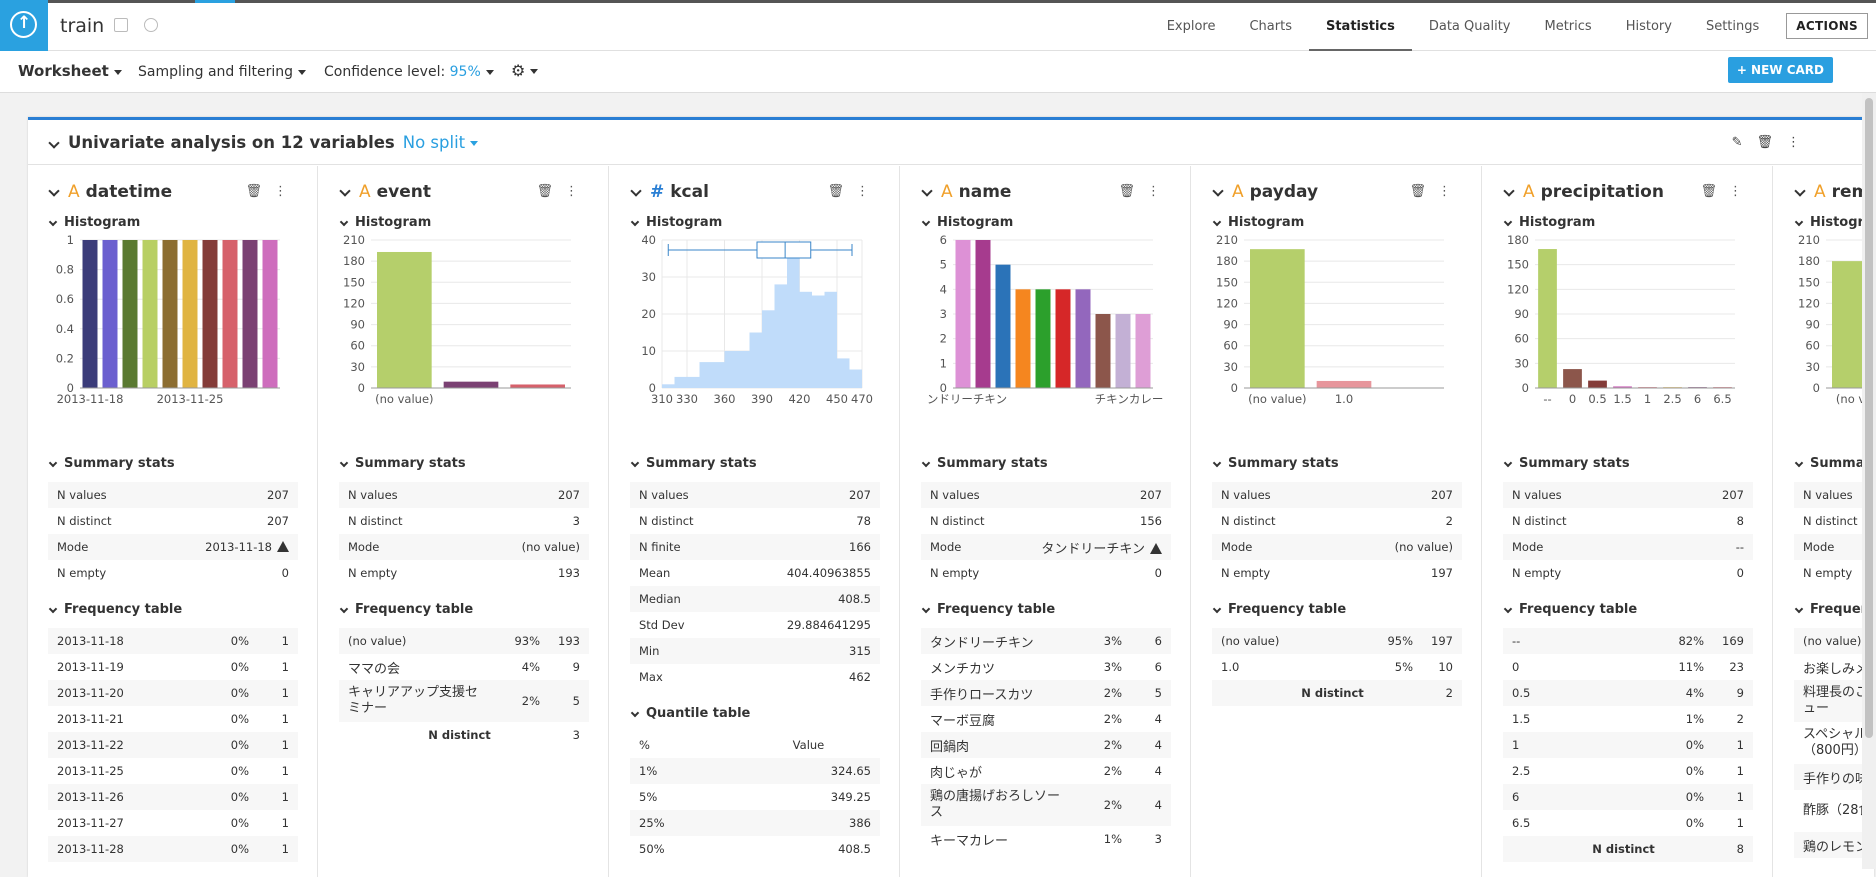 The image size is (1876, 877). Describe the element at coordinates (24, 25) in the screenshot. I see `home-logo: ↑` at that location.